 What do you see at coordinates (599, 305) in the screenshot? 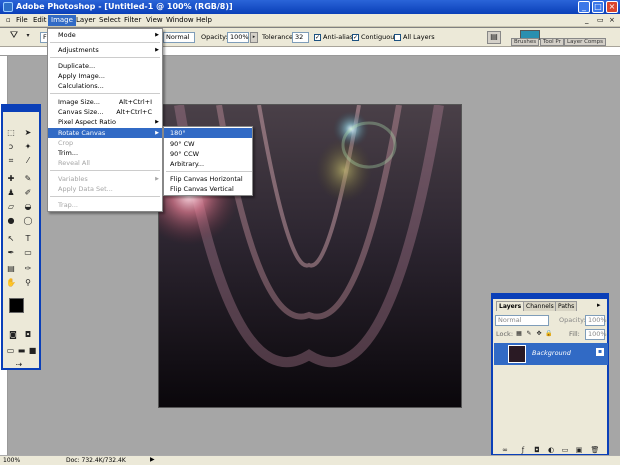
I see `panel-menu-icon: ▸` at bounding box center [599, 305].